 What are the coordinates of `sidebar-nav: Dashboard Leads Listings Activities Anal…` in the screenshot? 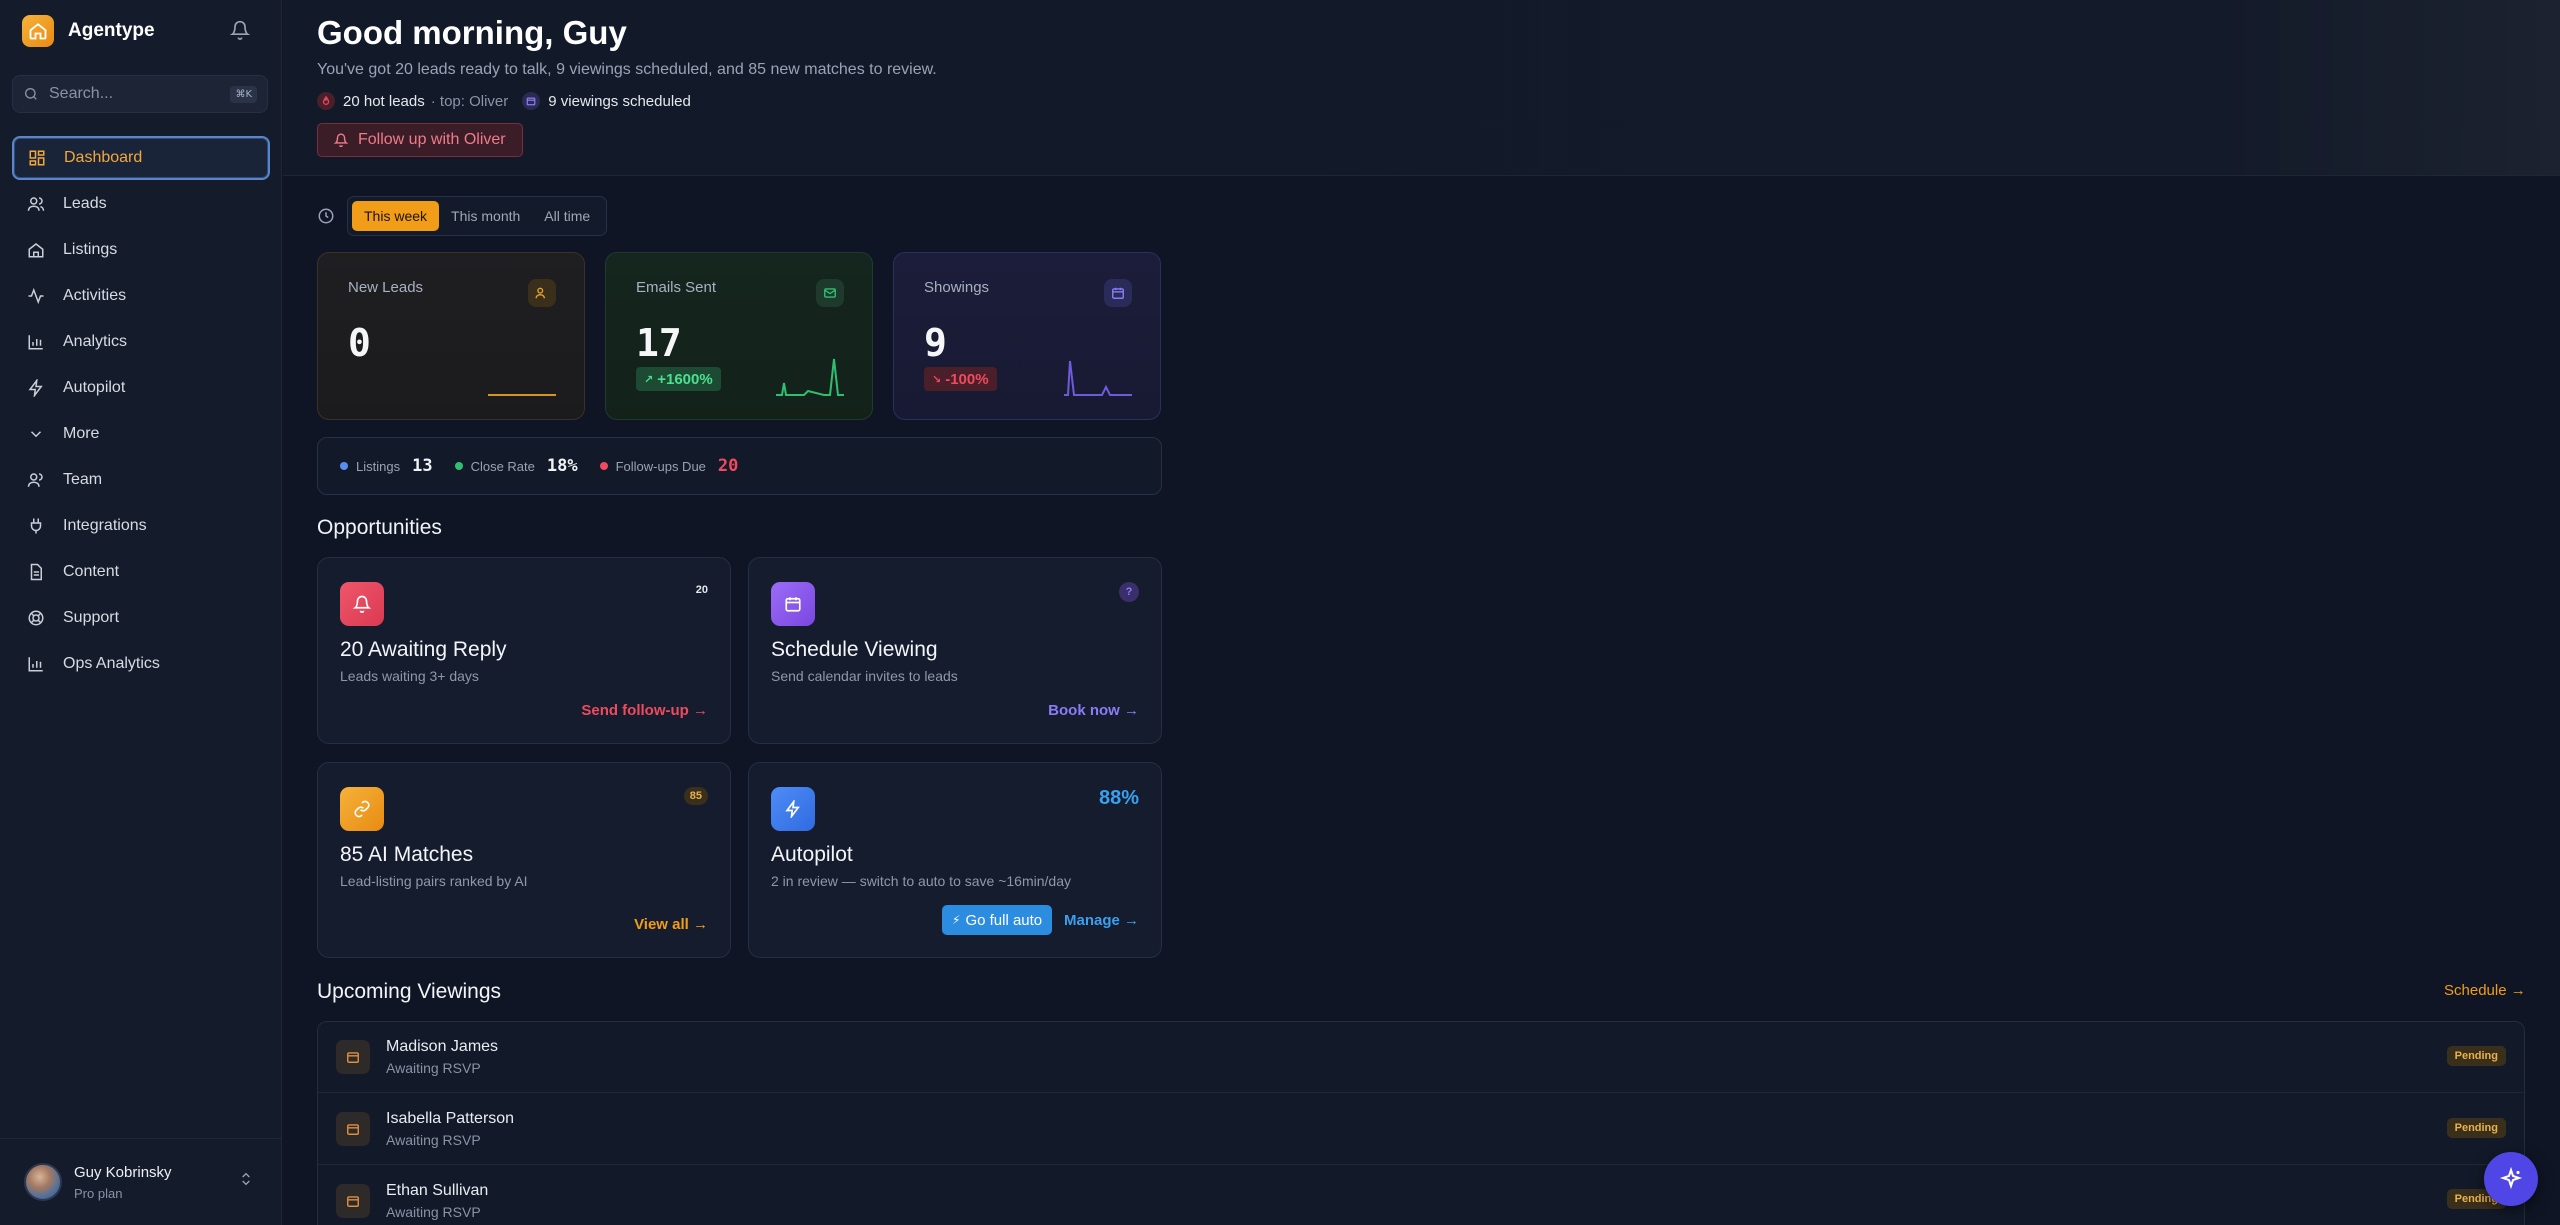 It's located at (141, 412).